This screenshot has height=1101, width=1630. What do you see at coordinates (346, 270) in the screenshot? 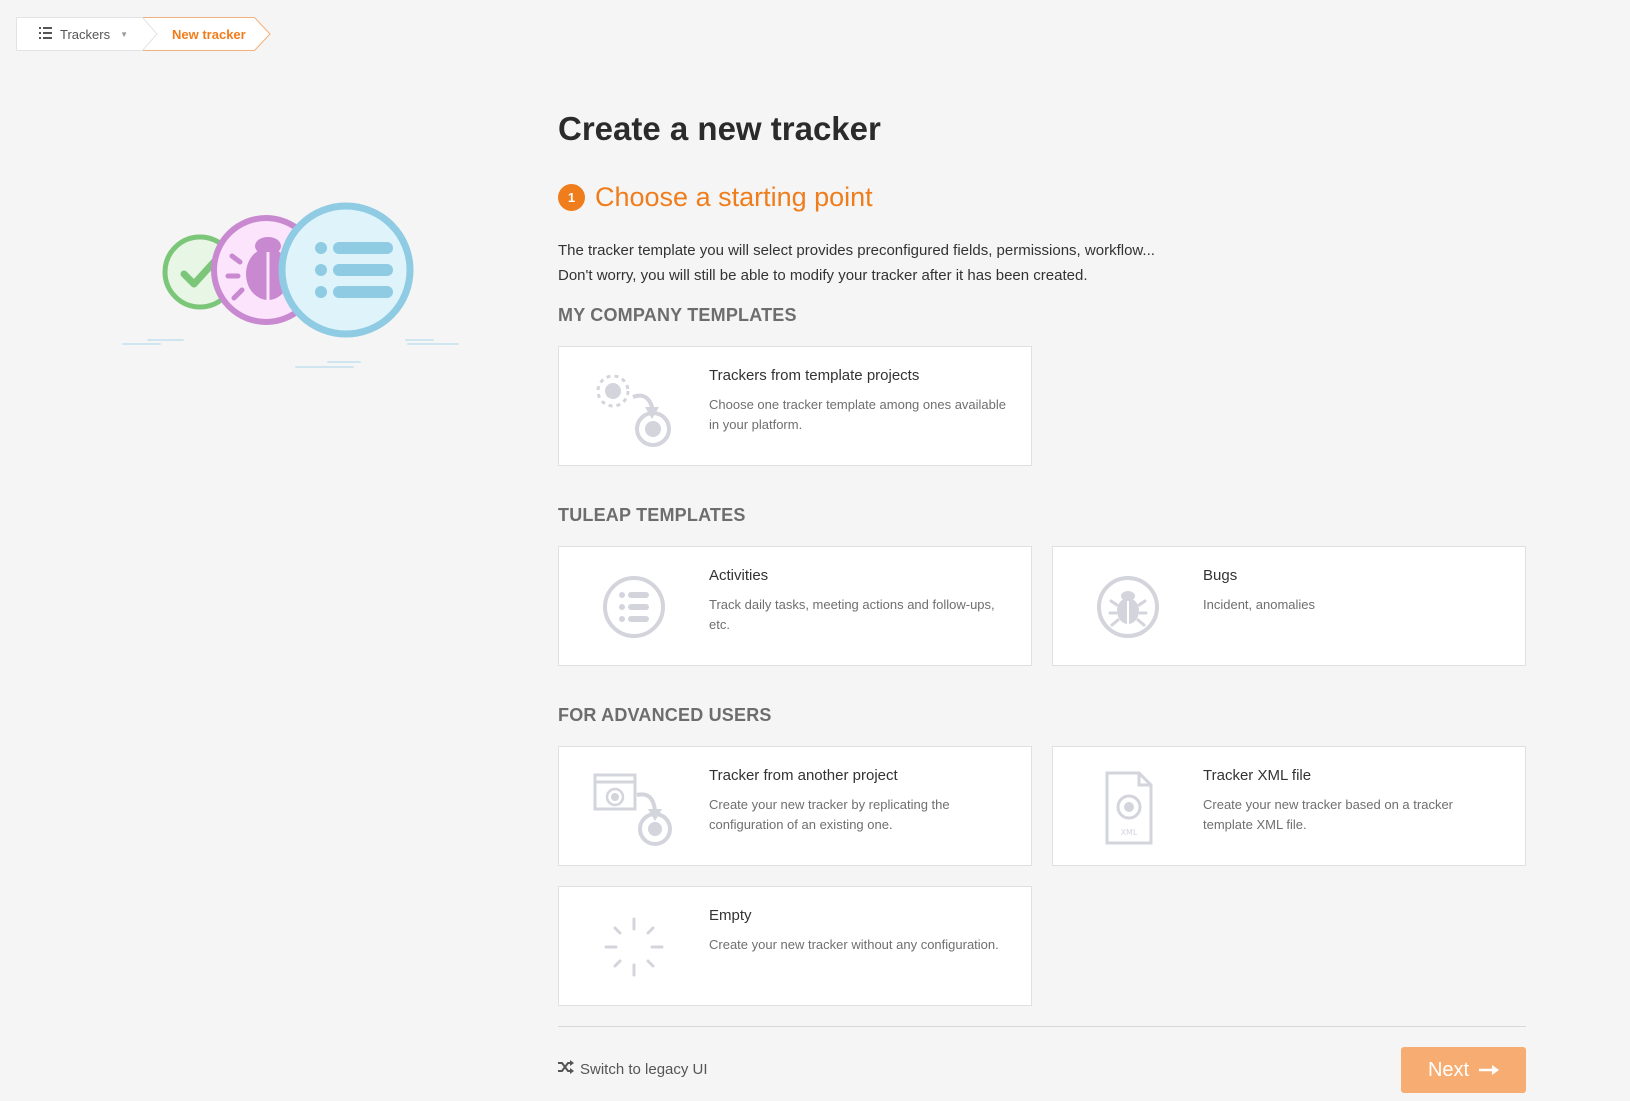
I see `list-circle-icon` at bounding box center [346, 270].